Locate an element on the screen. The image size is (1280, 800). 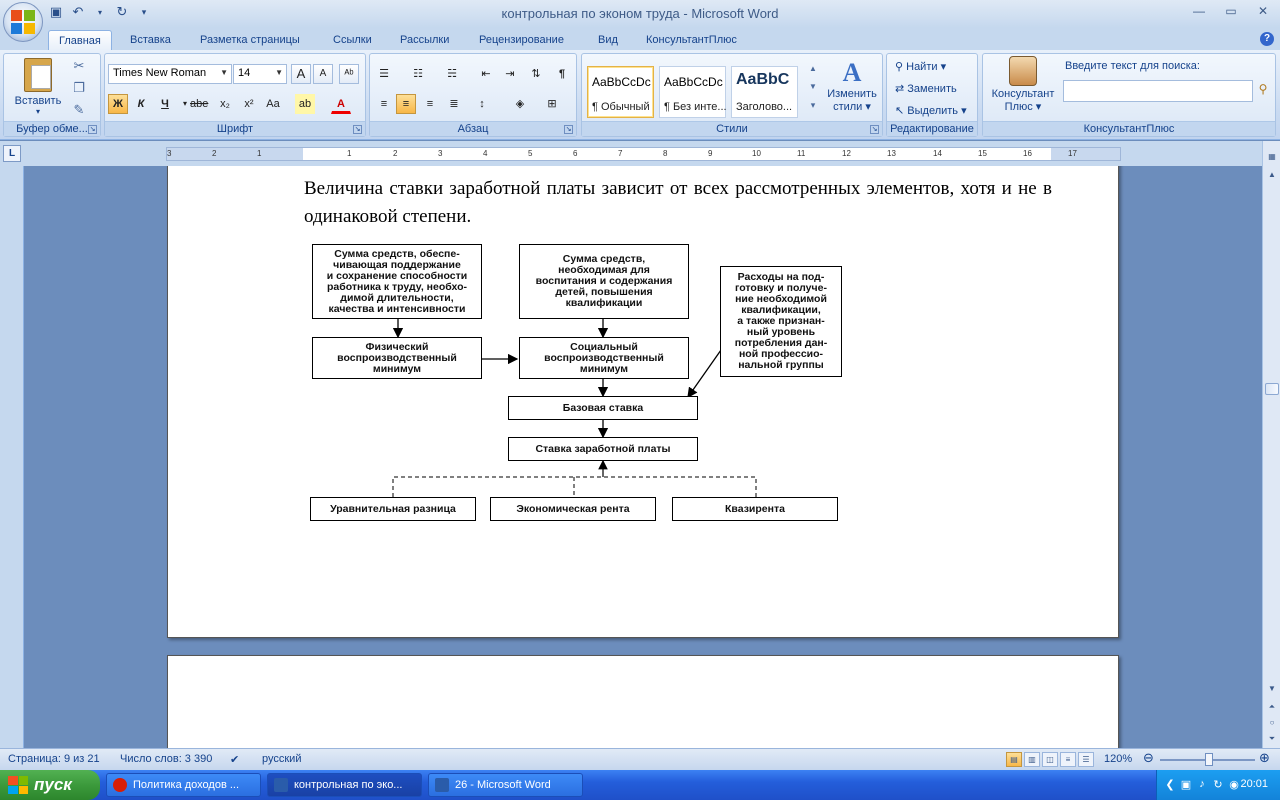
tab-review: Рецензирование is located at coordinates (521, 40).